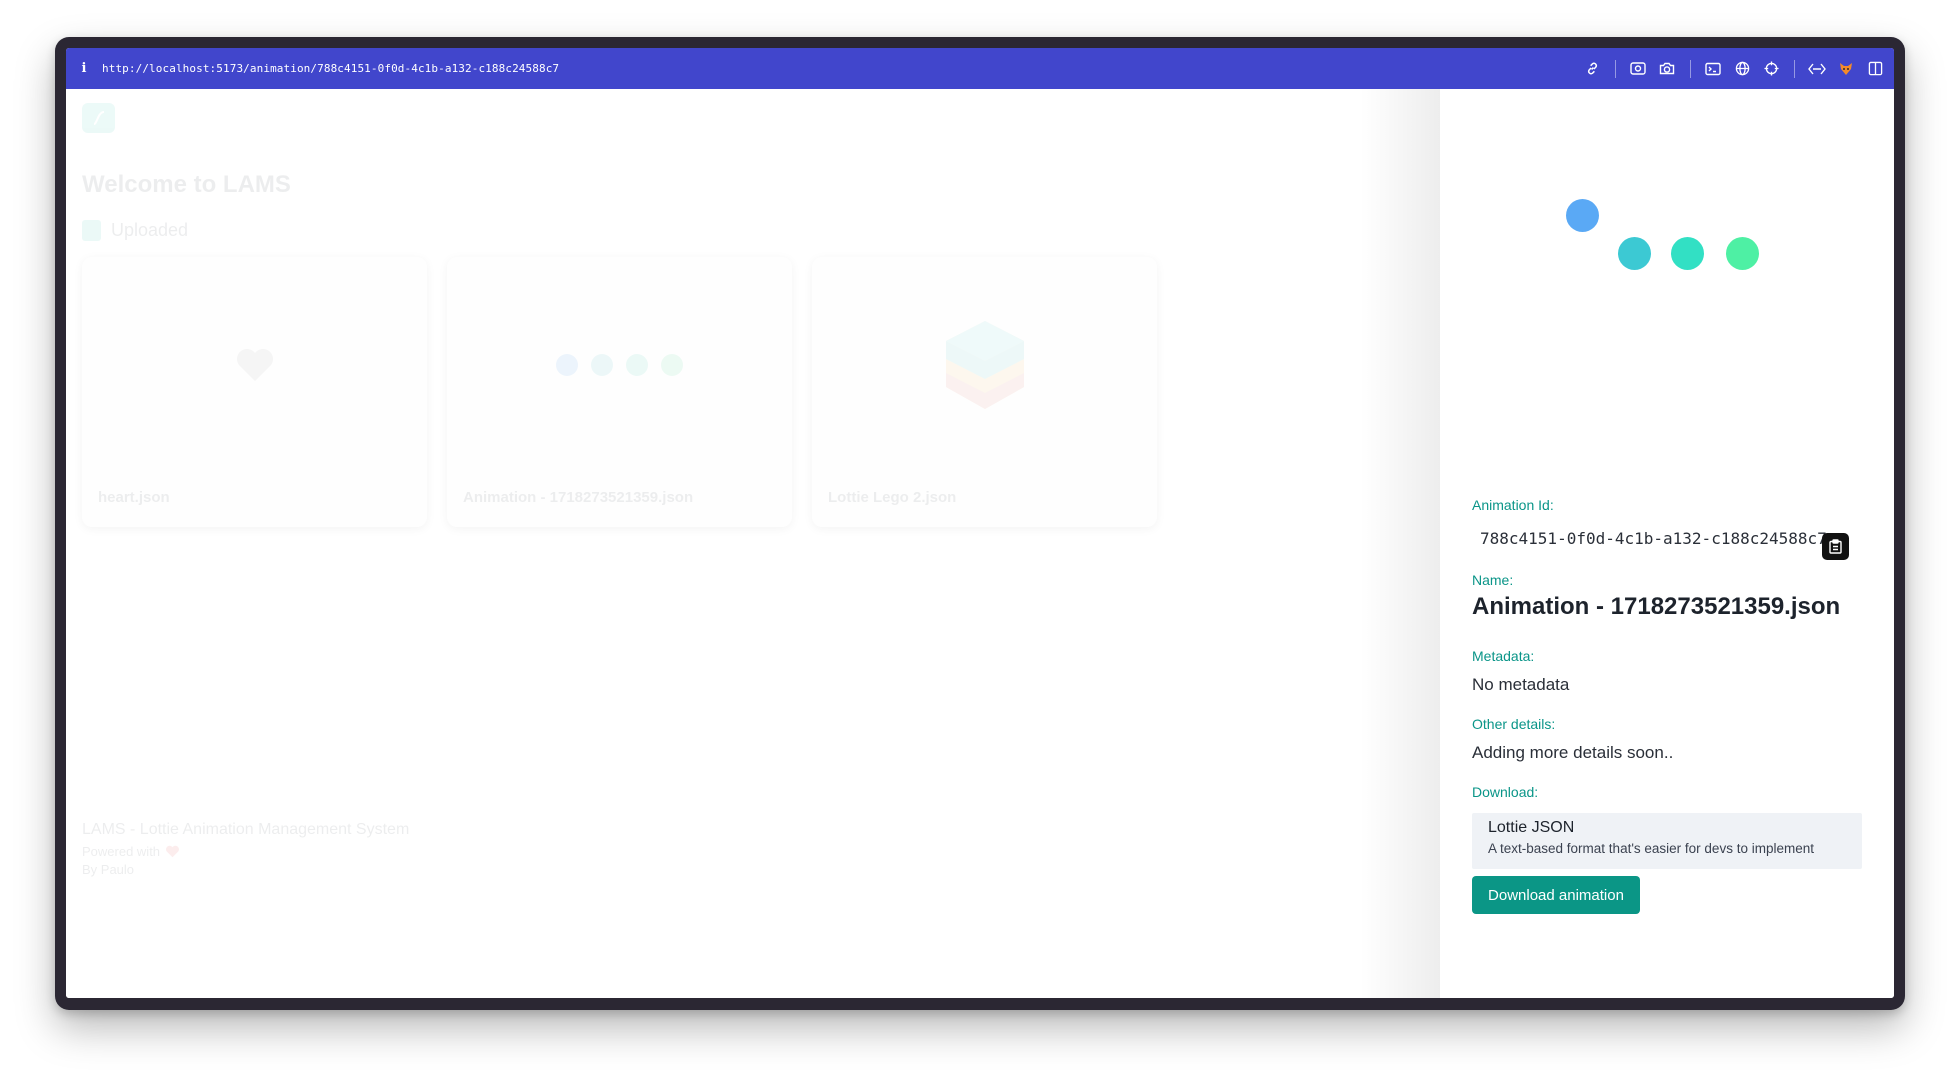  Describe the element at coordinates (1493, 580) in the screenshot. I see `name-label: Name:` at that location.